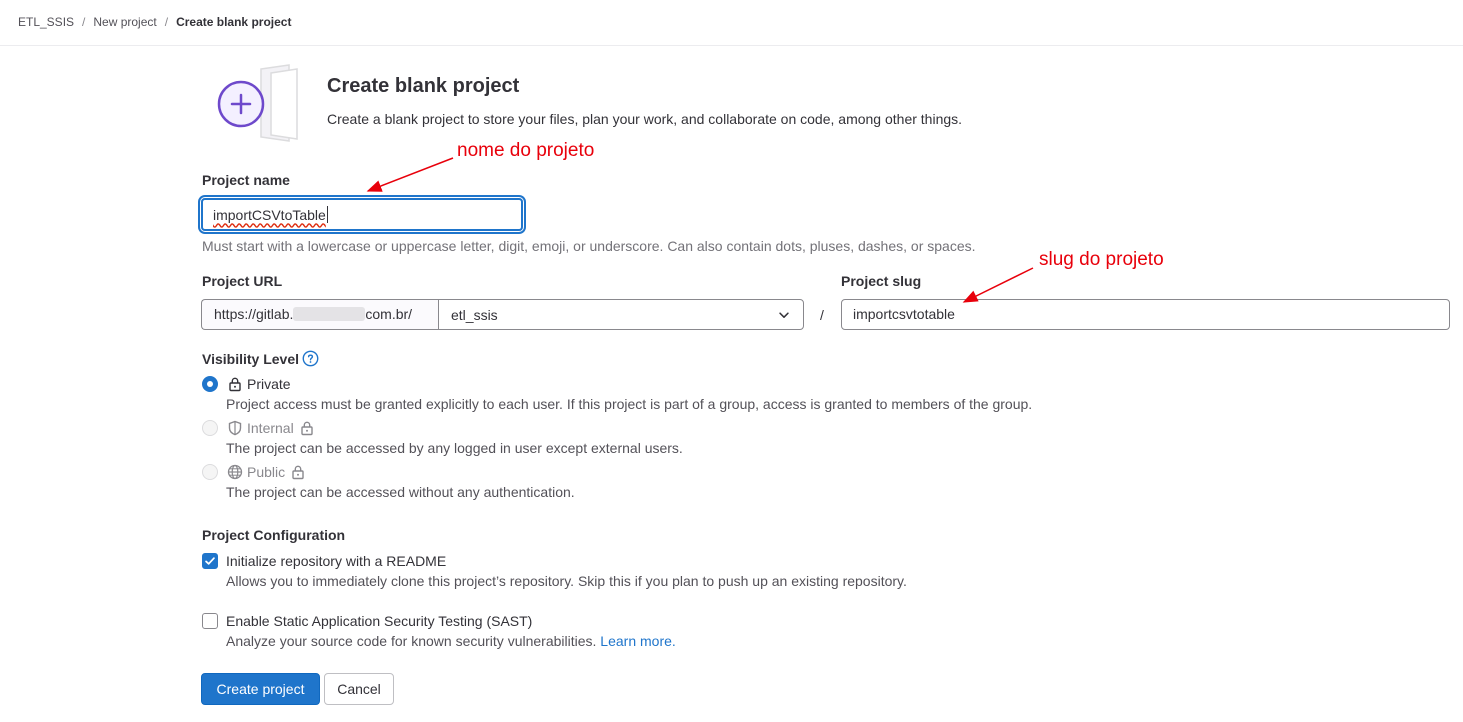  What do you see at coordinates (266, 472) in the screenshot?
I see `public-label: Public` at bounding box center [266, 472].